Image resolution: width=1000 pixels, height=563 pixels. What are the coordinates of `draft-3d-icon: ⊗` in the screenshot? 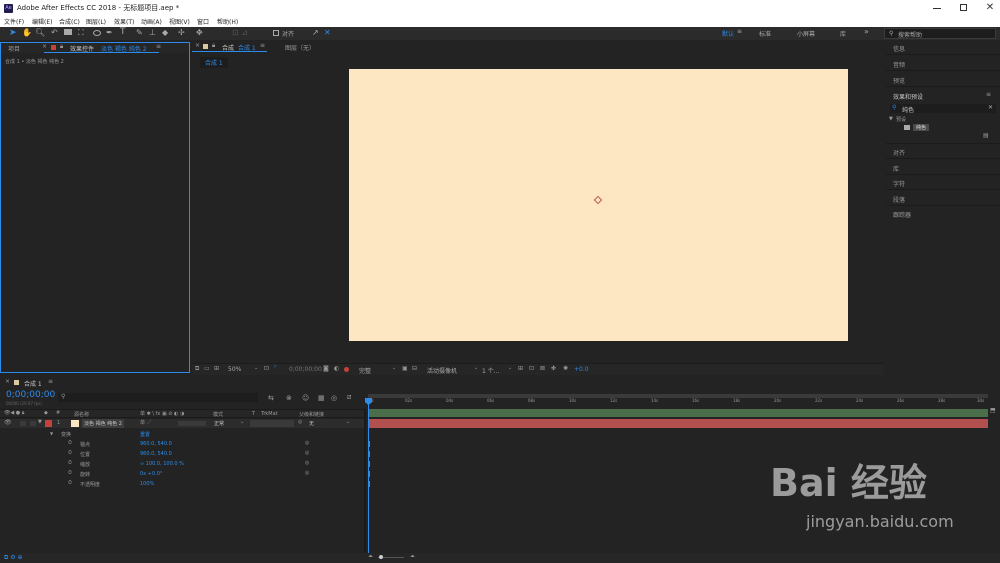 It's located at (289, 398).